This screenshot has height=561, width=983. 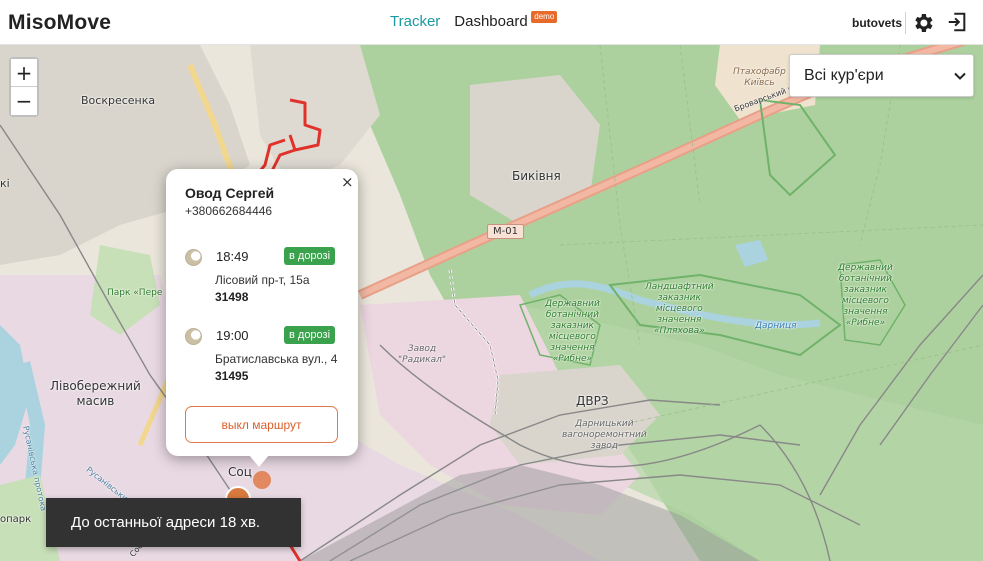 What do you see at coordinates (232, 376) in the screenshot?
I see `stop-order-number: 31495` at bounding box center [232, 376].